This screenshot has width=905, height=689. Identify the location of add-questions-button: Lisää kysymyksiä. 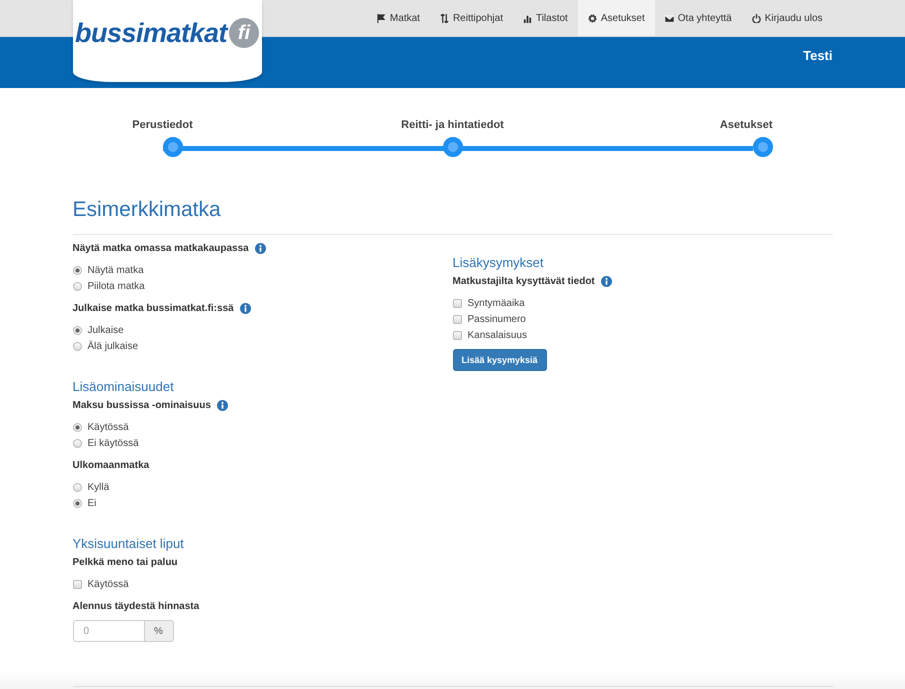
(499, 360).